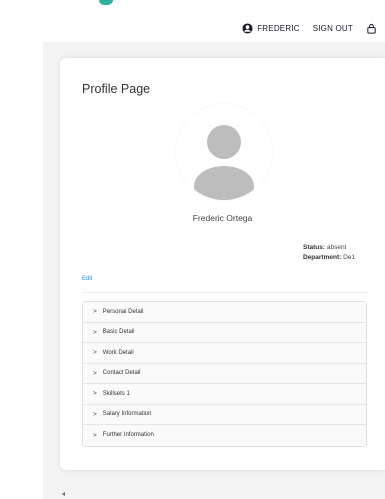 This screenshot has height=499, width=385. What do you see at coordinates (336, 247) in the screenshot?
I see `status-value: absent` at bounding box center [336, 247].